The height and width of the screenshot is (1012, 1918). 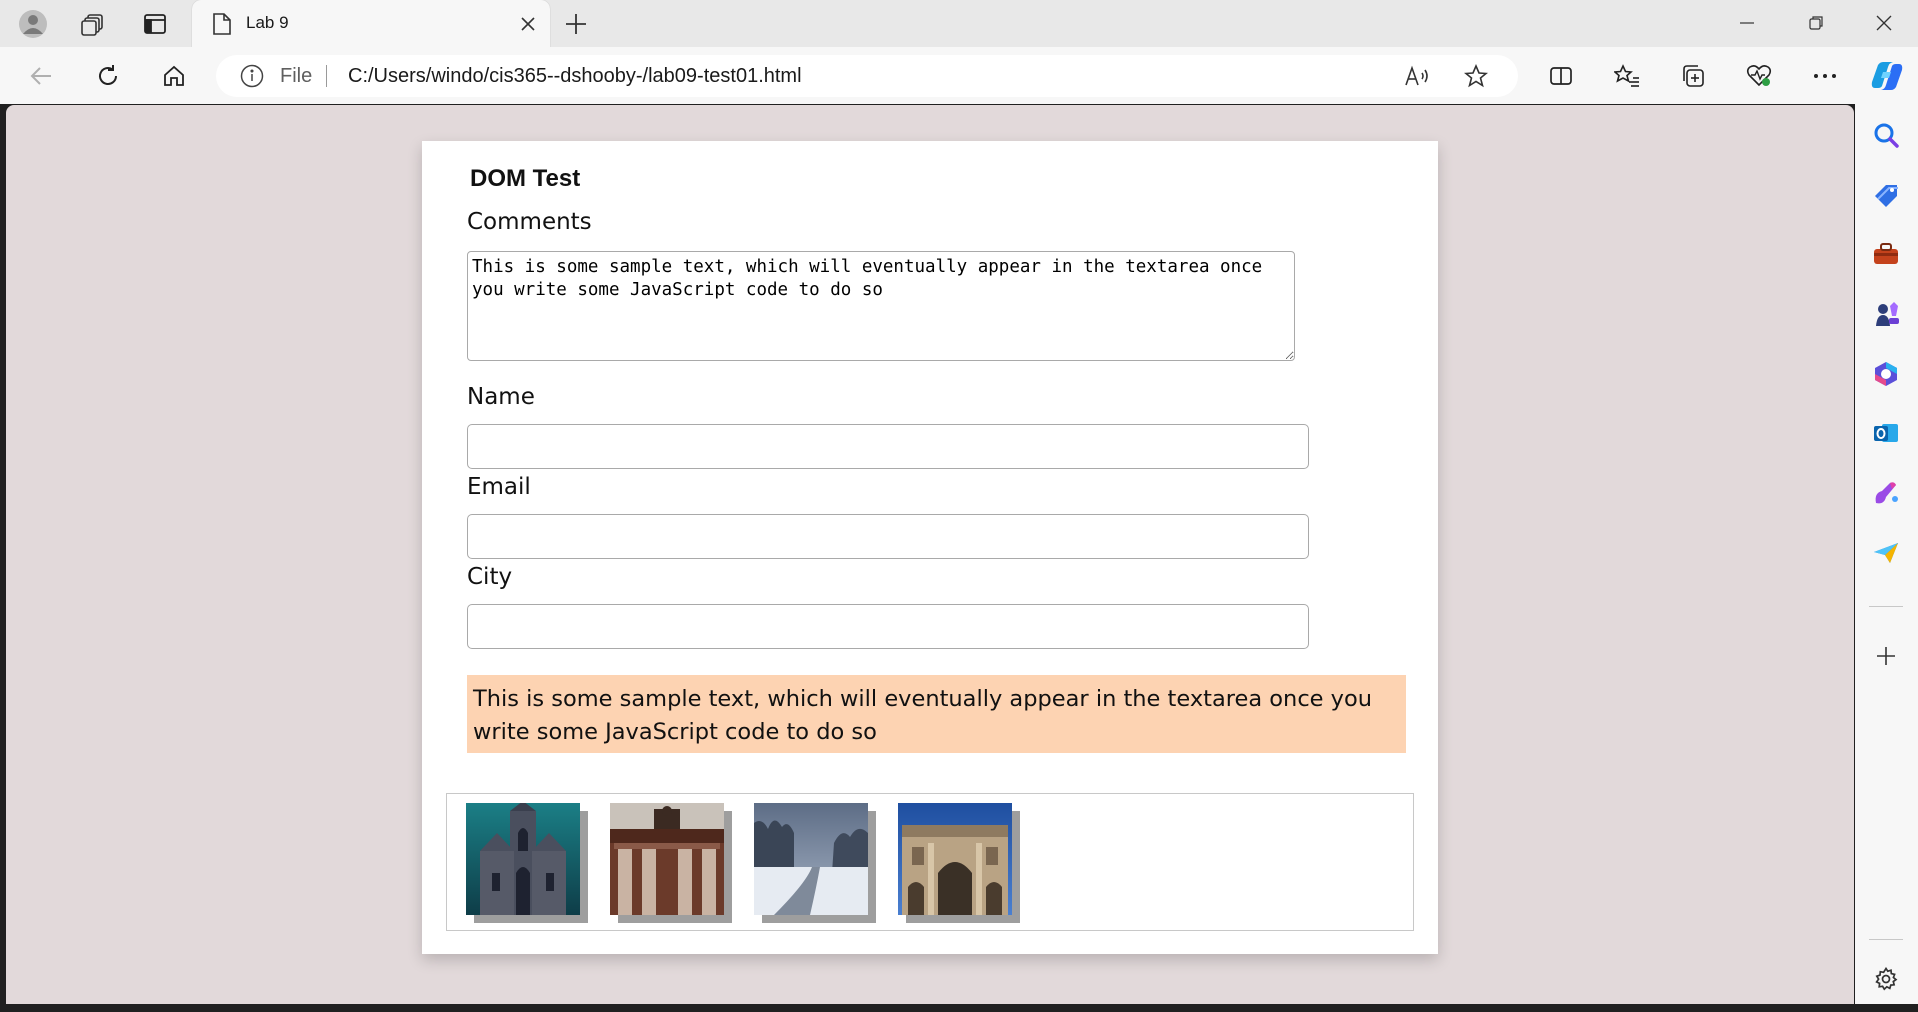 What do you see at coordinates (1884, 23) in the screenshot?
I see `window-close-icon` at bounding box center [1884, 23].